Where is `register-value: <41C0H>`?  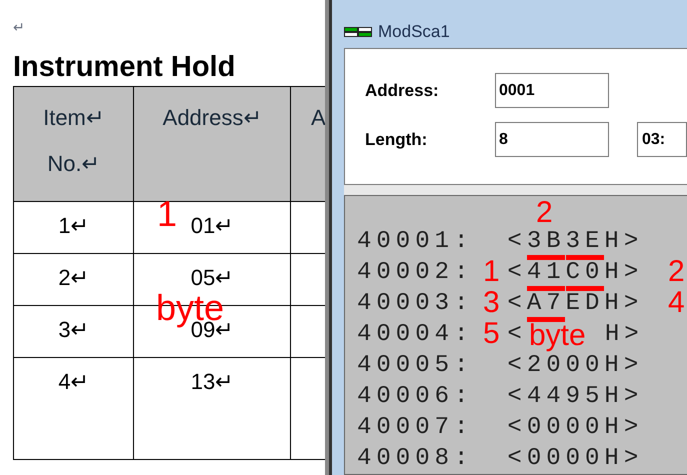 register-value: <41C0H> is located at coordinates (575, 272).